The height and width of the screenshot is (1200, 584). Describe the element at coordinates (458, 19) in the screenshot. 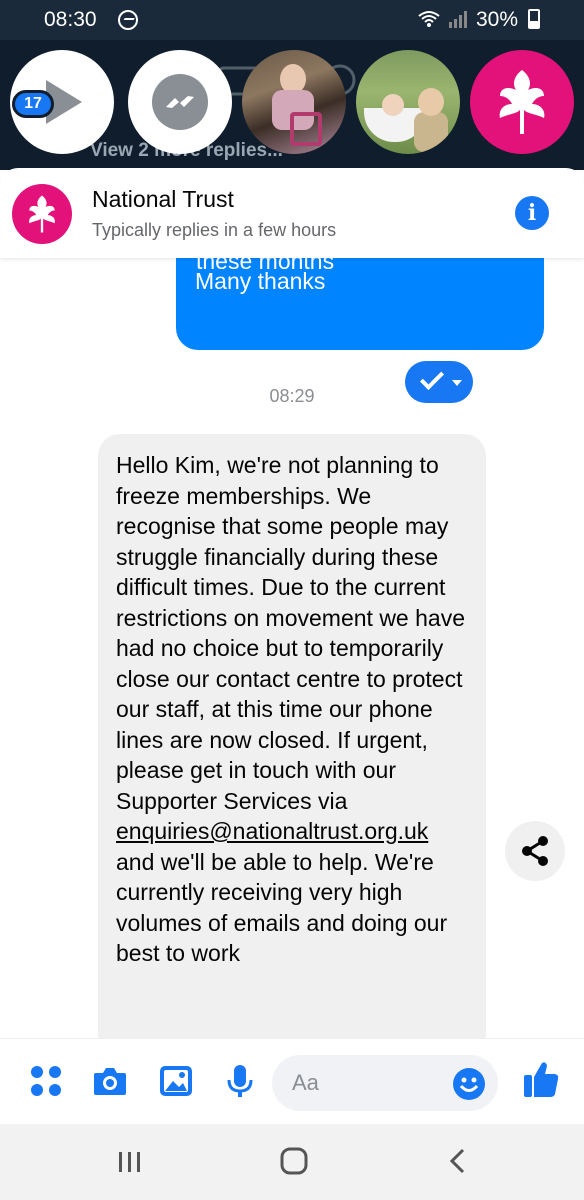

I see `signal-icon` at that location.